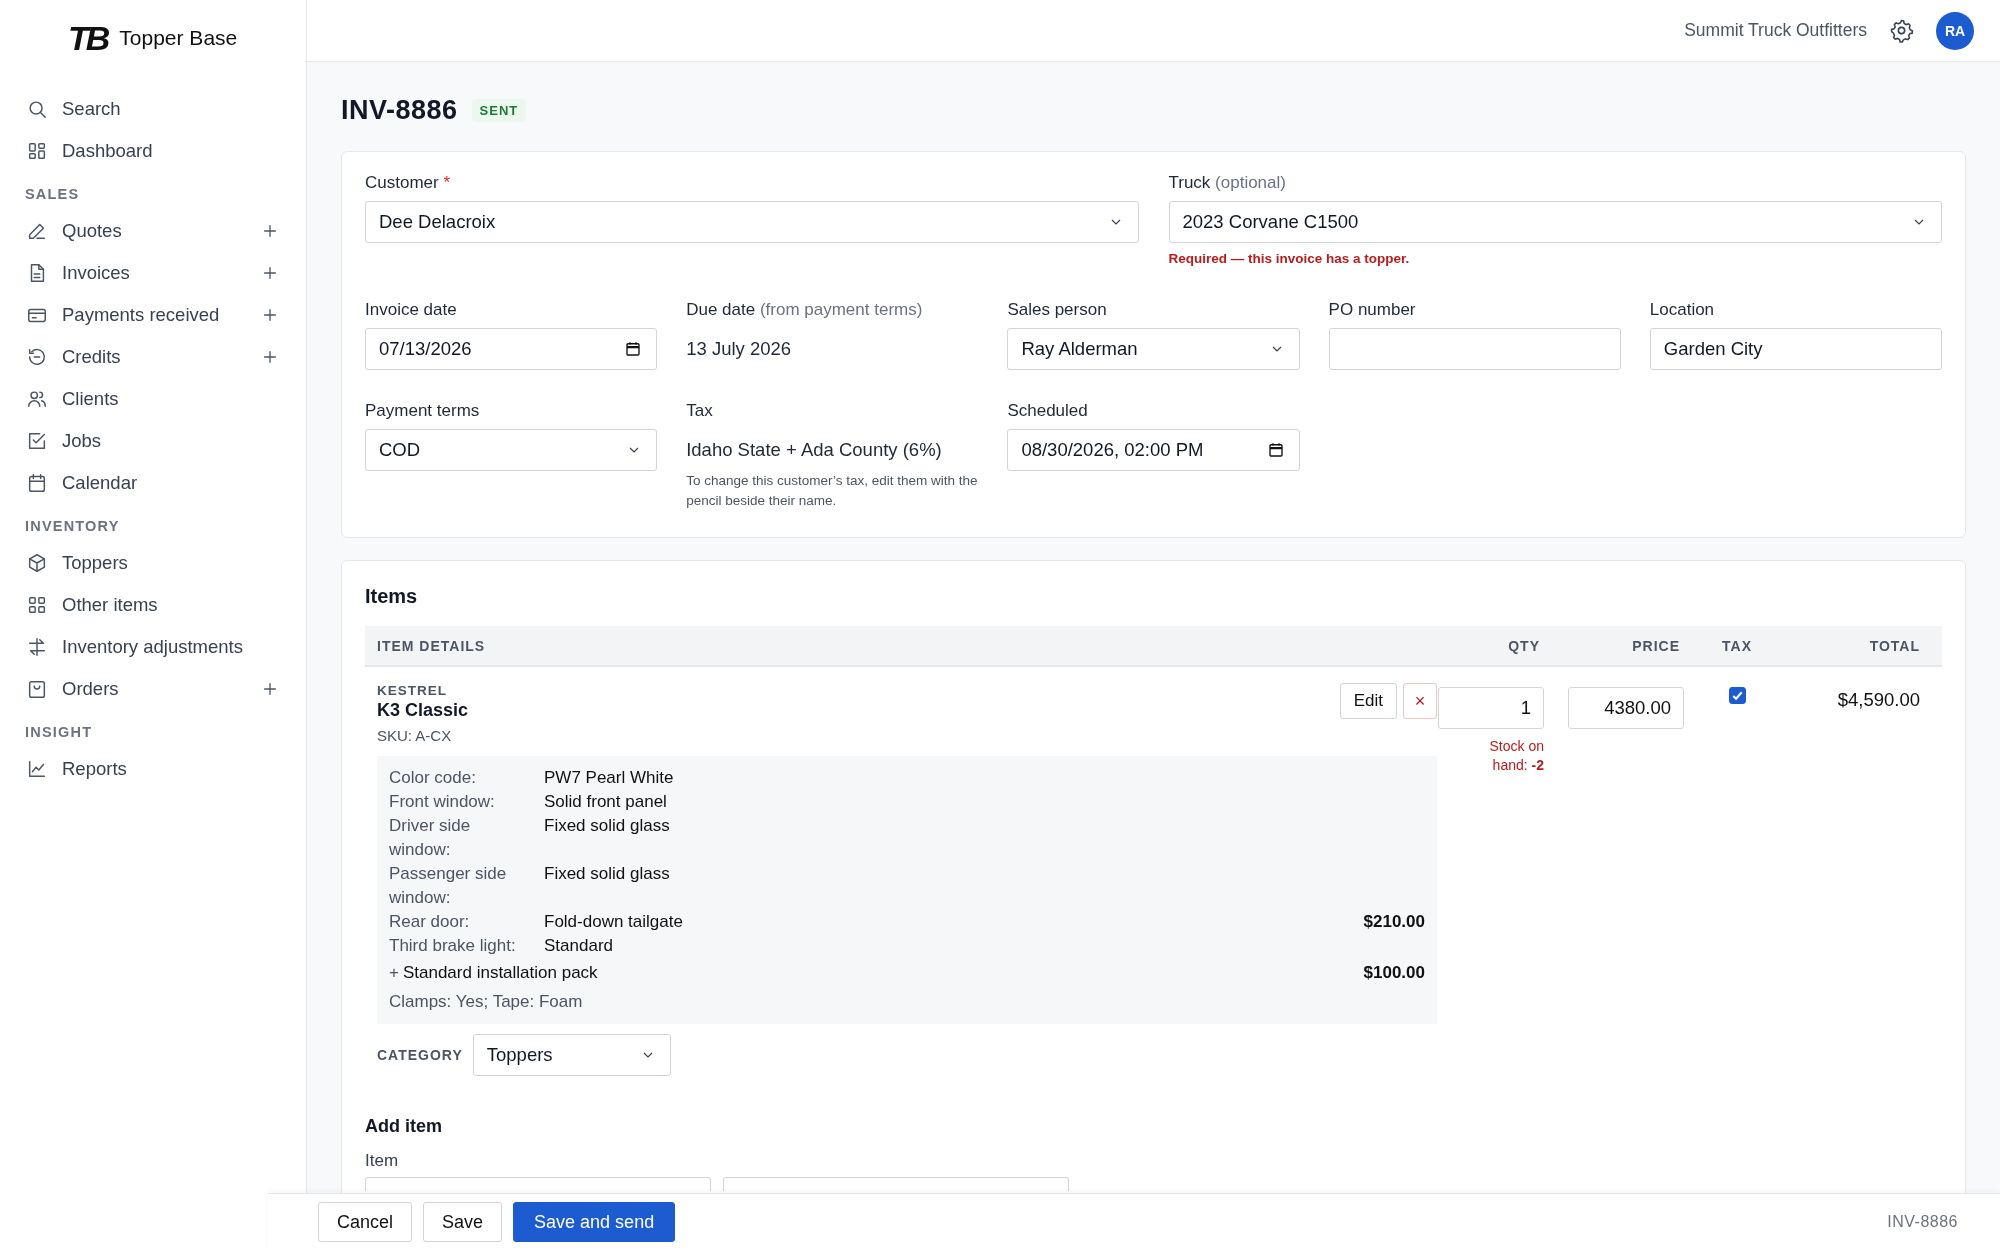 The height and width of the screenshot is (1250, 2000). What do you see at coordinates (486, 1002) in the screenshot?
I see `option-note: Clamps: Yes; Tape: Foam` at bounding box center [486, 1002].